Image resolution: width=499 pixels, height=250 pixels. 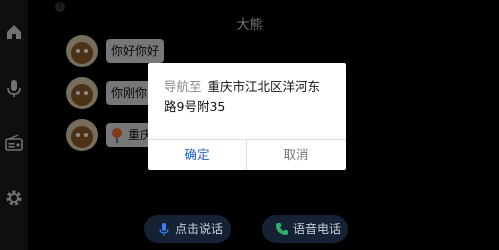 I want to click on voice-call-label: 语音电话, so click(x=317, y=229).